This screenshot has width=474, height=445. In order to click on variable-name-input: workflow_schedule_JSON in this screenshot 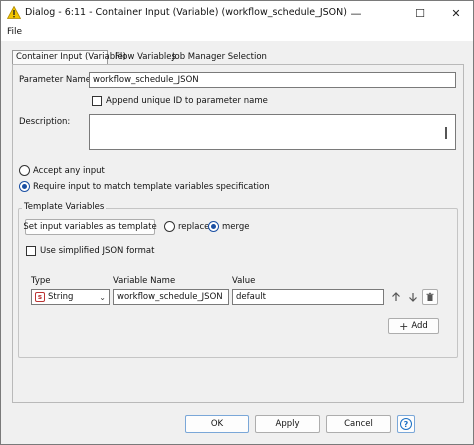, I will do `click(171, 297)`.